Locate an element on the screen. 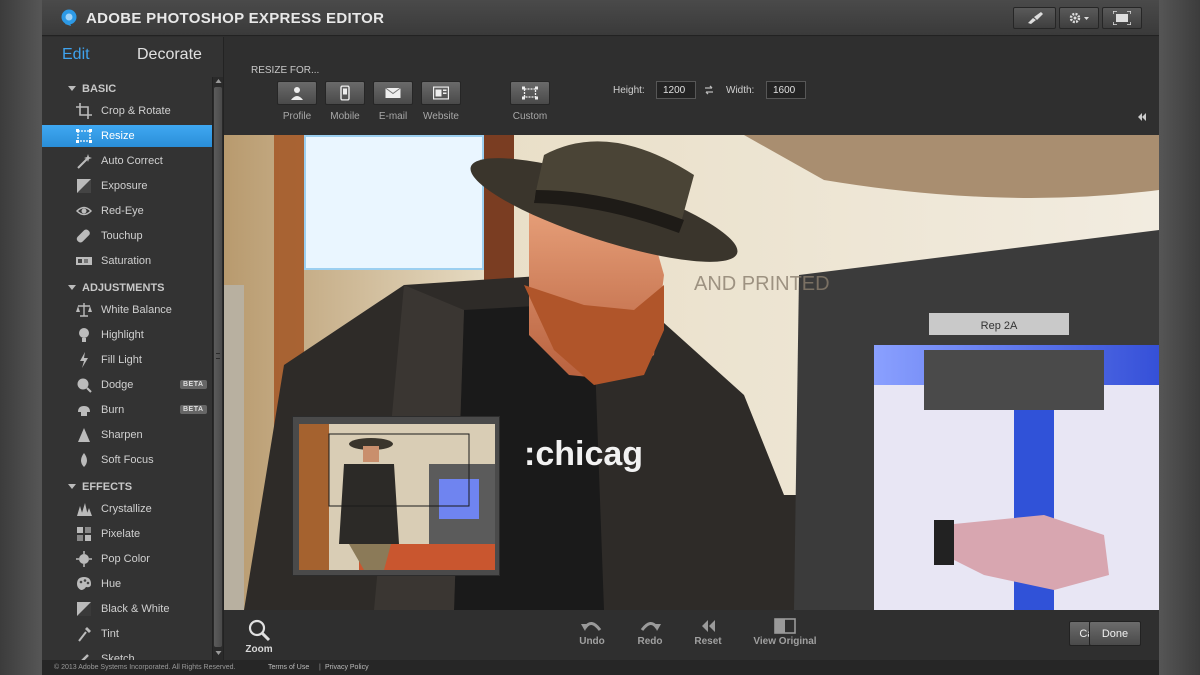 This screenshot has height=675, width=1200. tool-label: Burn is located at coordinates (113, 410).